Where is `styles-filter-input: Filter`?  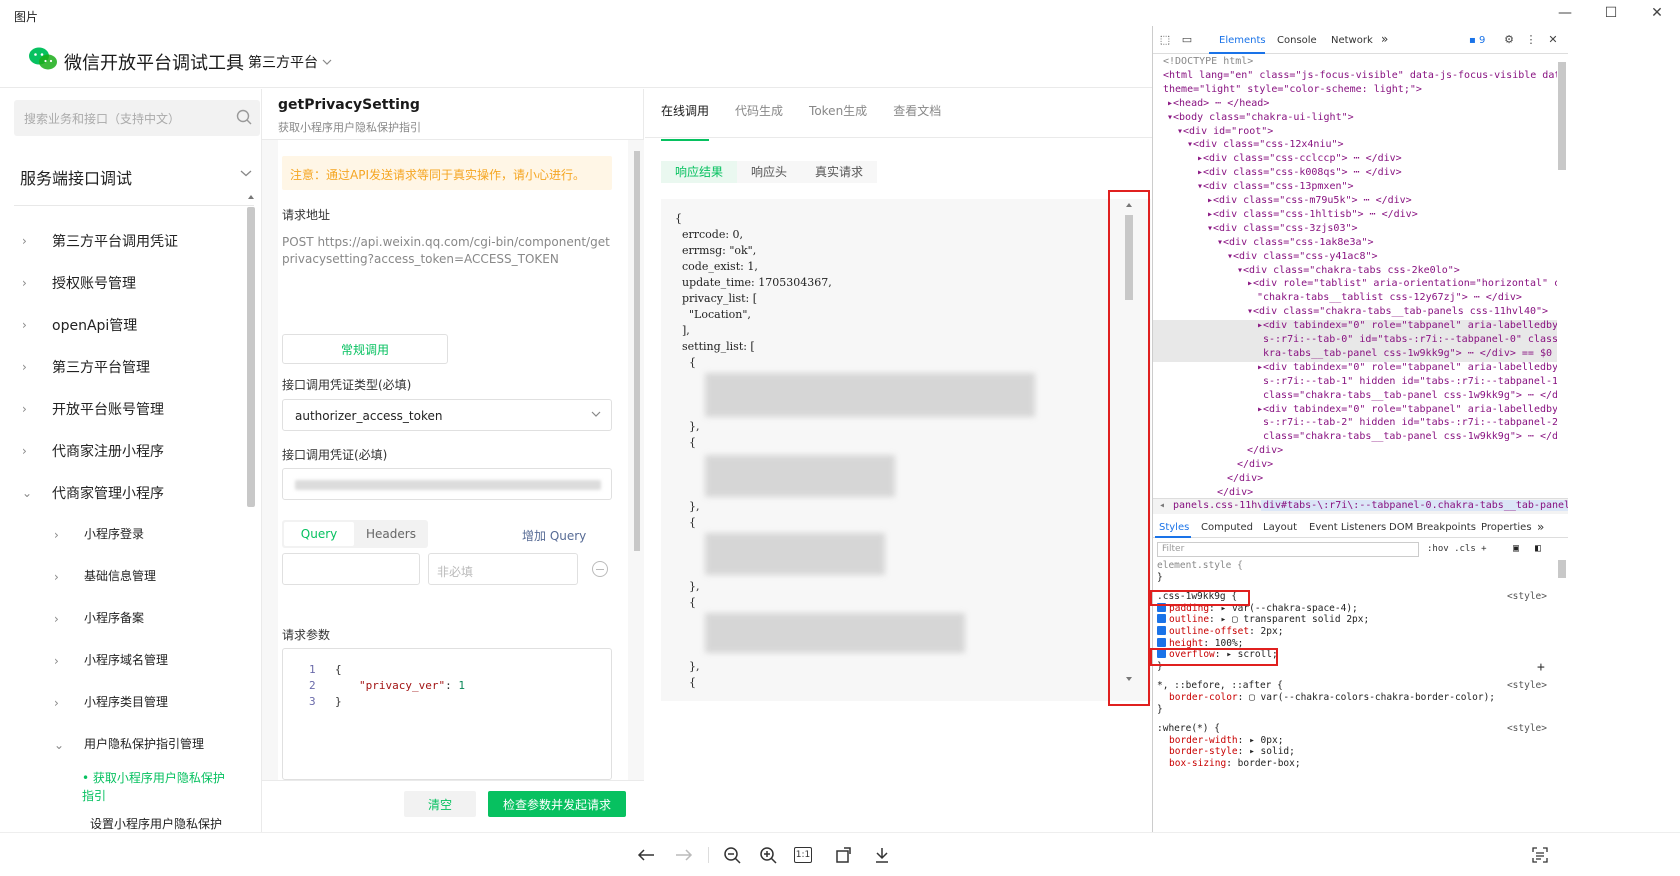
styles-filter-input: Filter is located at coordinates (1288, 549).